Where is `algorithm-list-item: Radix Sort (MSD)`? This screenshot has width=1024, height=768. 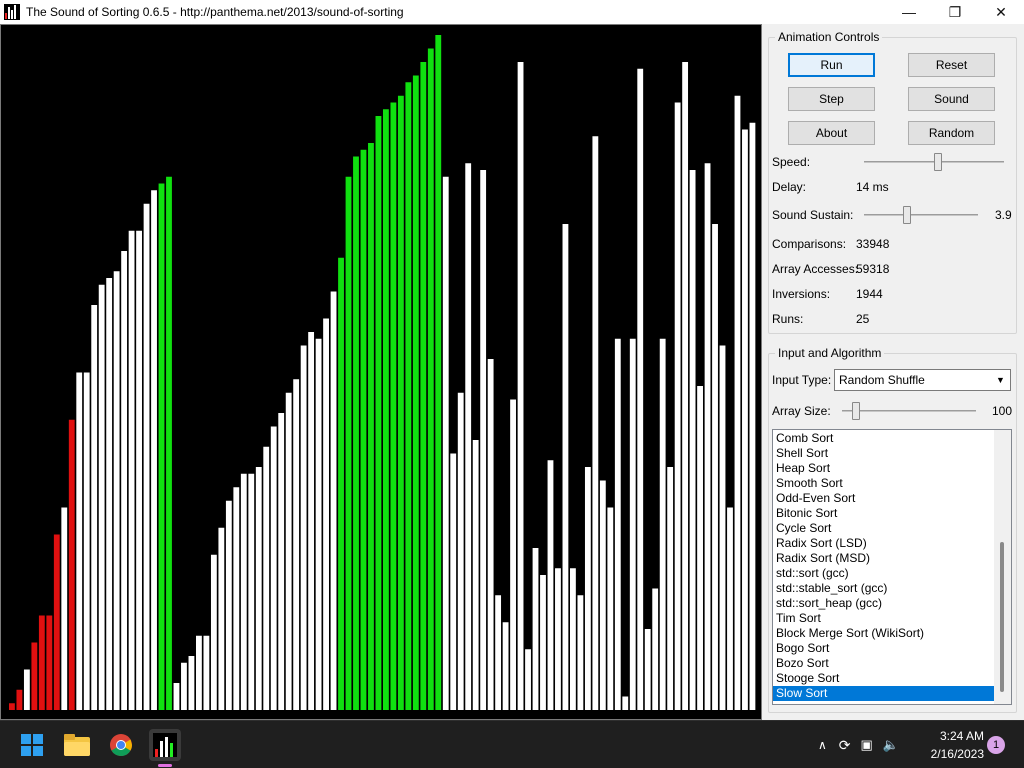 algorithm-list-item: Radix Sort (MSD) is located at coordinates (884, 558).